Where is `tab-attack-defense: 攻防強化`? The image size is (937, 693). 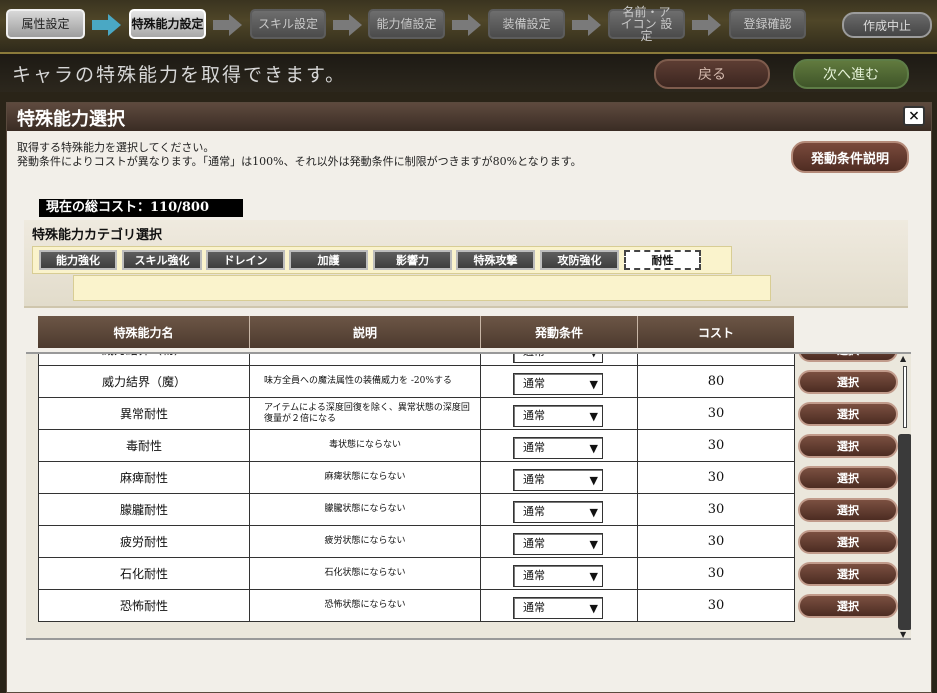 tab-attack-defense: 攻防強化 is located at coordinates (579, 260).